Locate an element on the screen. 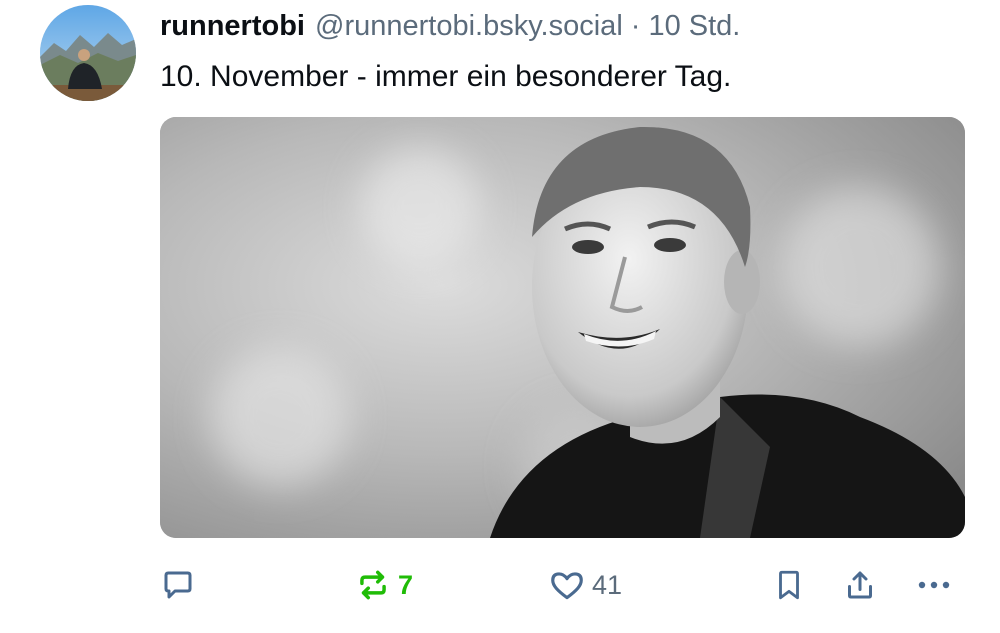 The image size is (1000, 633). repost-count: 7 is located at coordinates (406, 584).